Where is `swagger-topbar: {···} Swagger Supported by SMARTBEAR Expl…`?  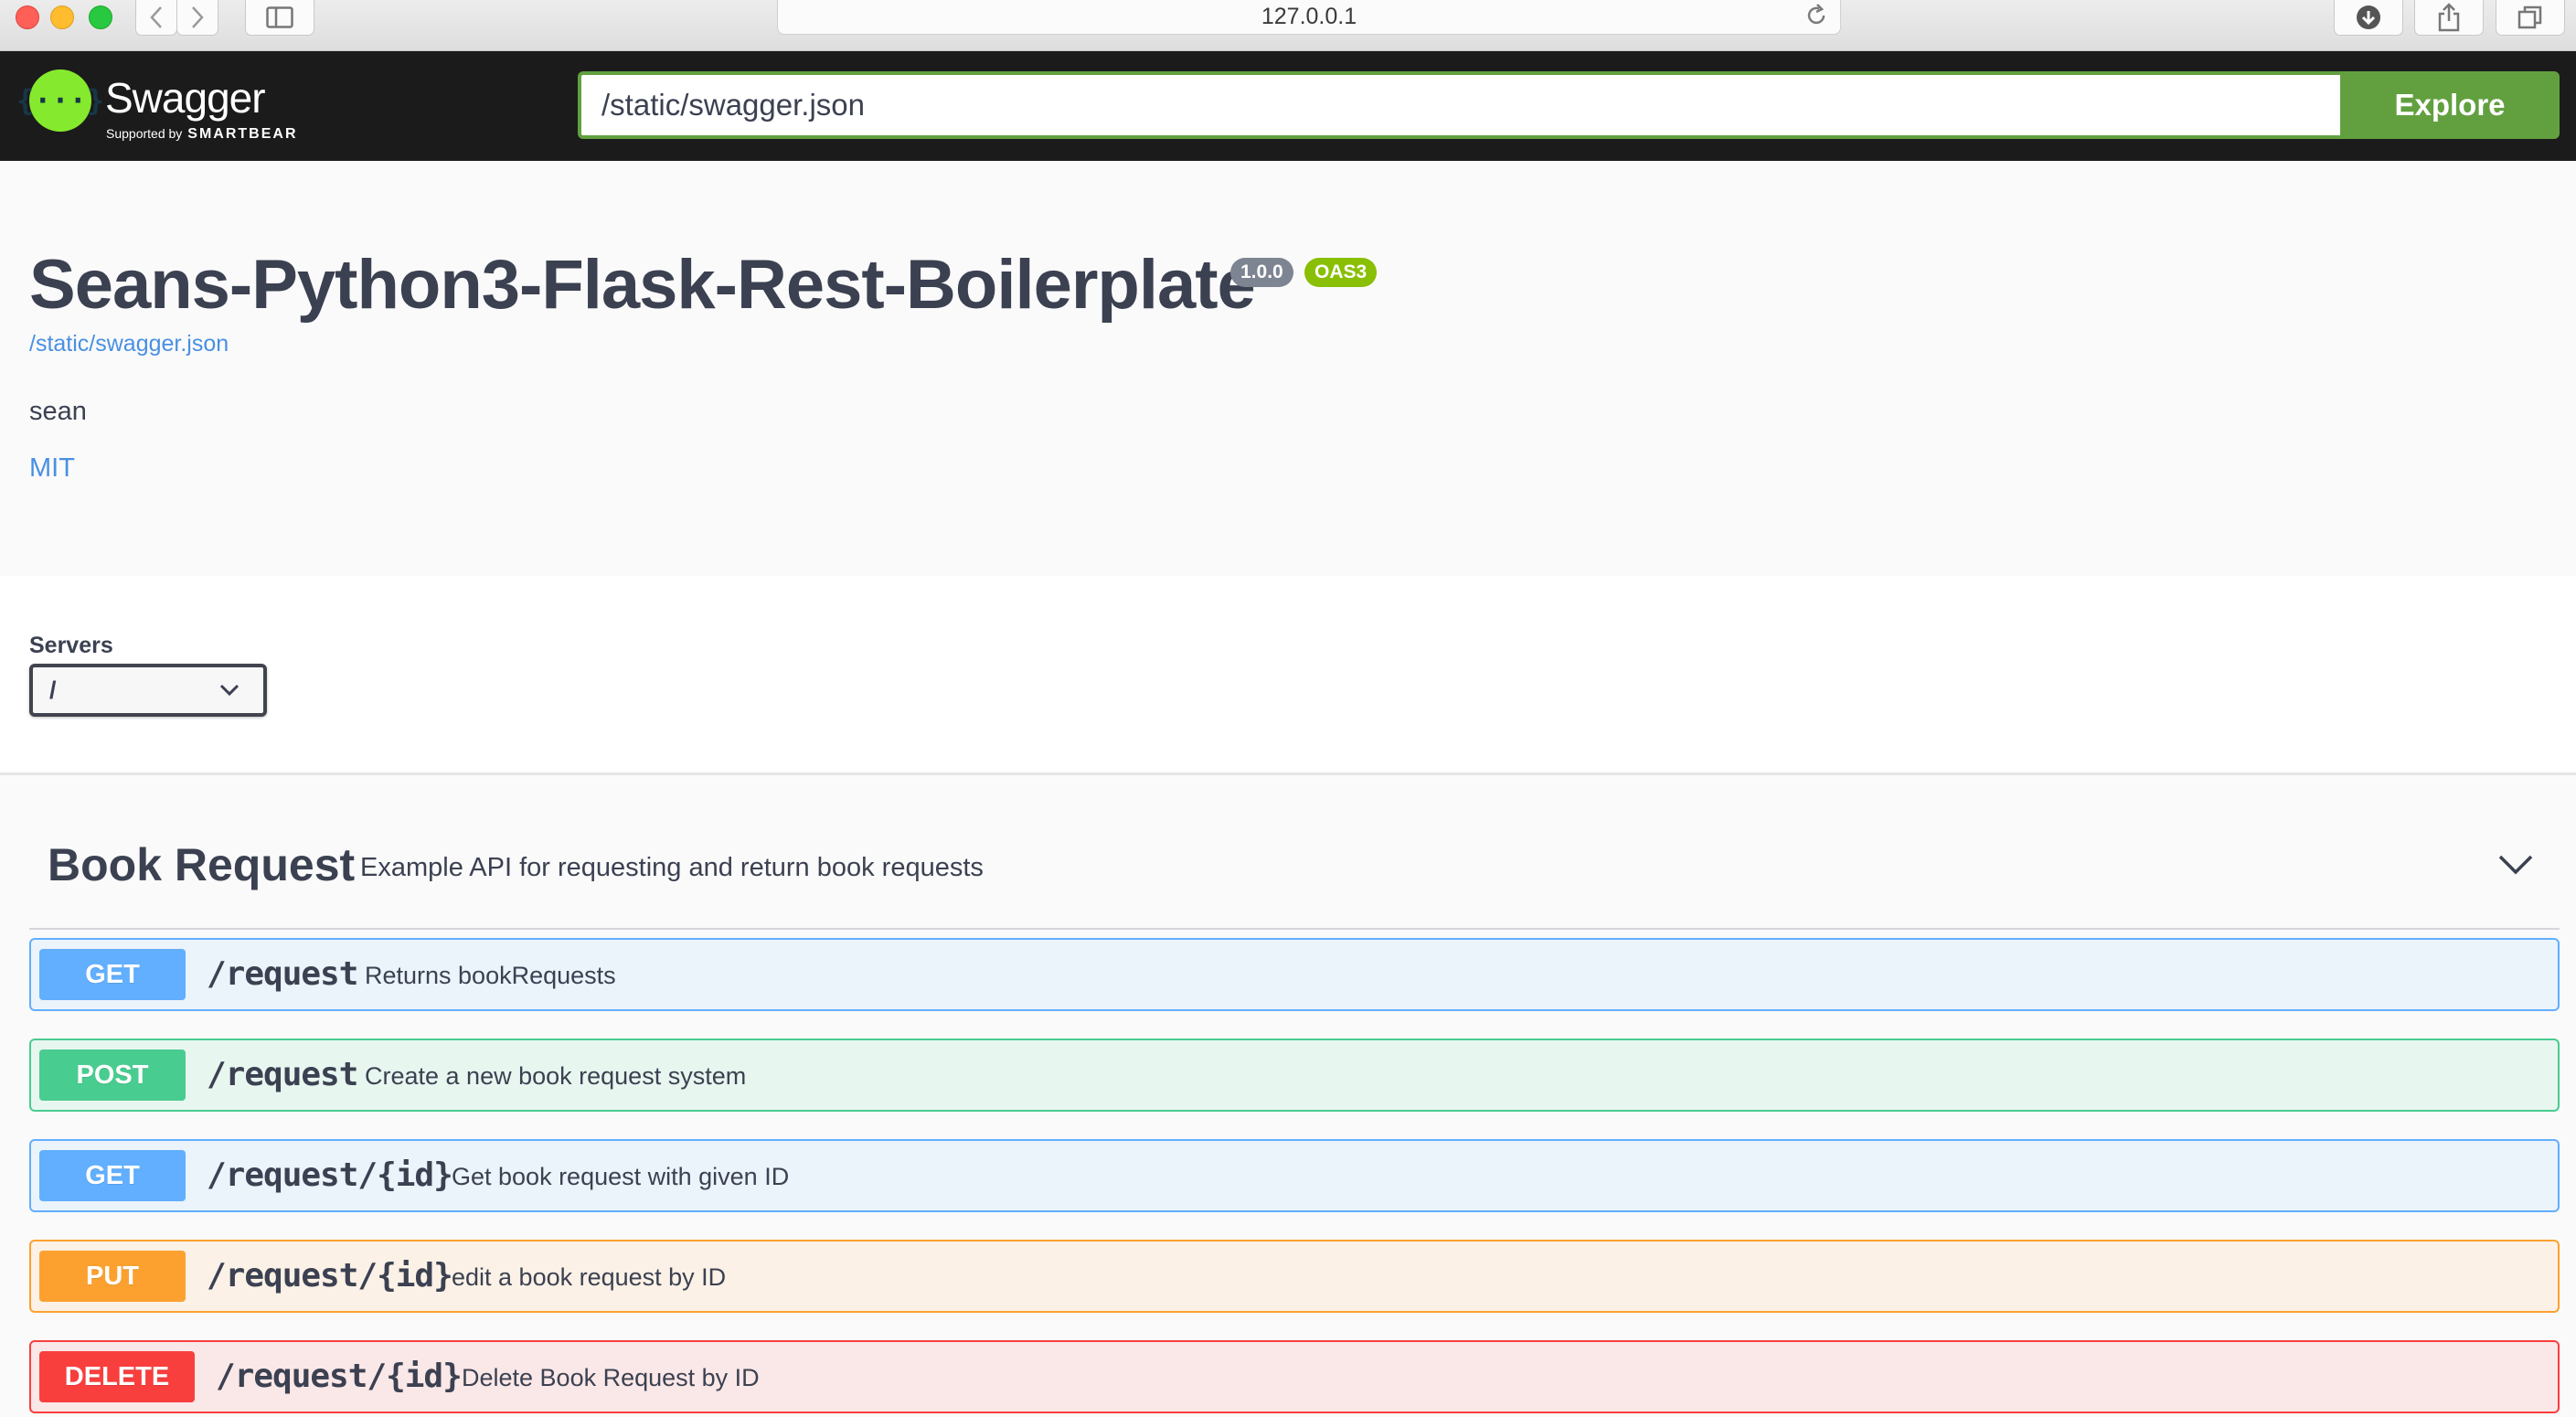 swagger-topbar: {···} Swagger Supported by SMARTBEAR Expl… is located at coordinates (1288, 106).